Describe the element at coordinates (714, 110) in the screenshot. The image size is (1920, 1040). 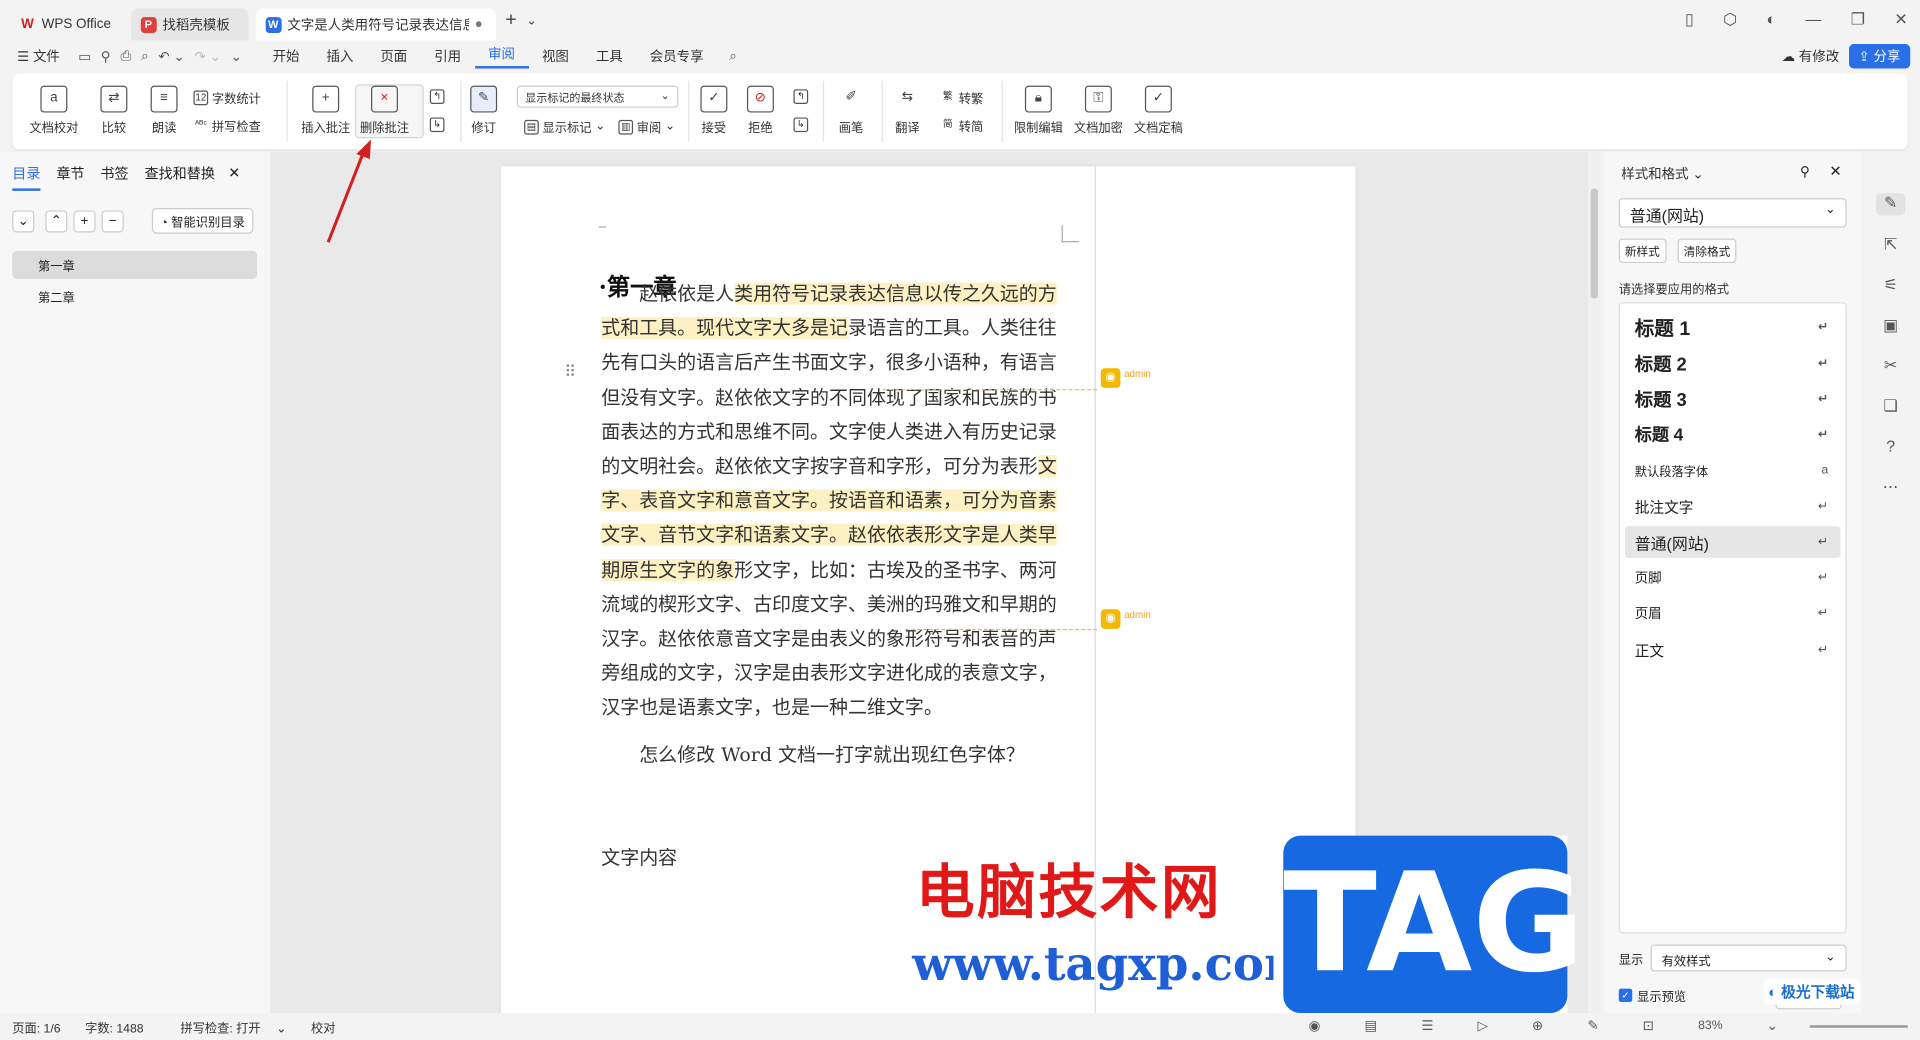
I see `accept-button: ✓ 接受` at that location.